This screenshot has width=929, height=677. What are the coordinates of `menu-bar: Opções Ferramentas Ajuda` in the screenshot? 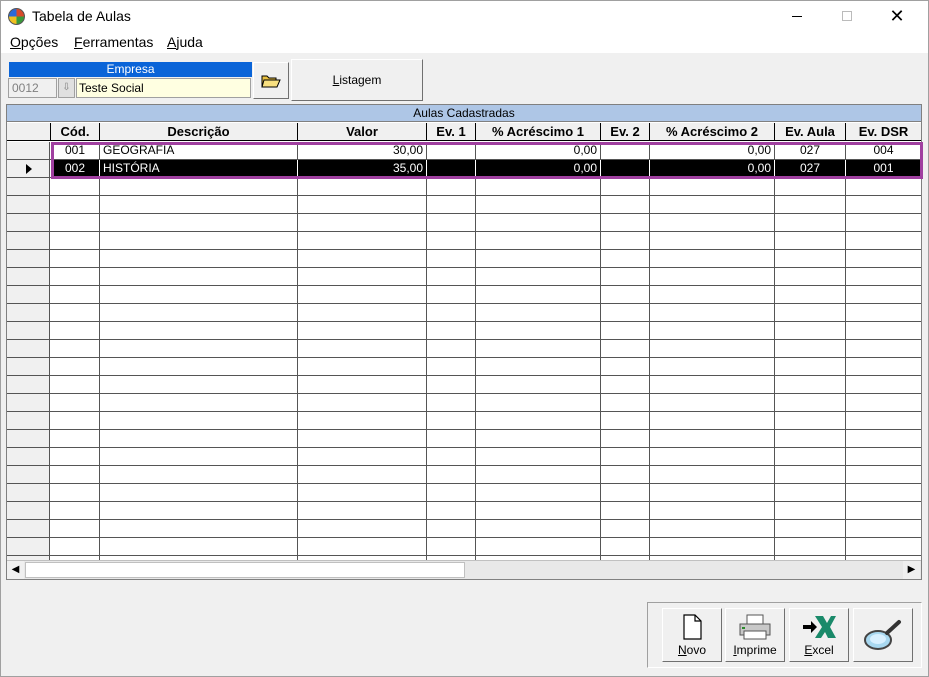 It's located at (464, 42).